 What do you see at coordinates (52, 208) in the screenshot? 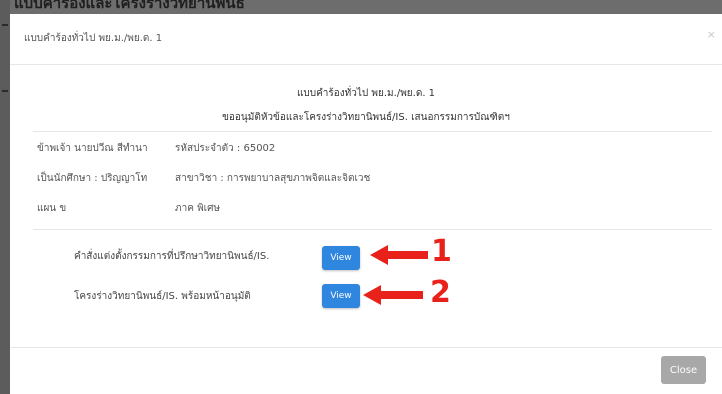
I see `student-plan: แผน ข` at bounding box center [52, 208].